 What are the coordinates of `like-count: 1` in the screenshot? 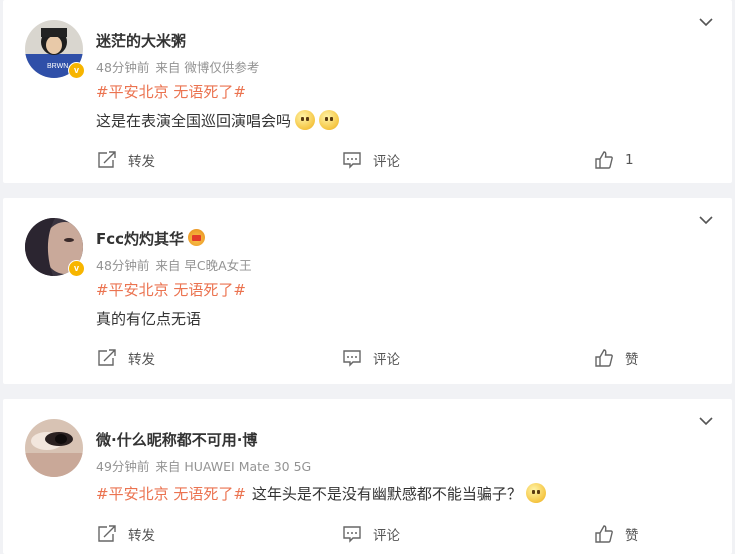 It's located at (629, 160).